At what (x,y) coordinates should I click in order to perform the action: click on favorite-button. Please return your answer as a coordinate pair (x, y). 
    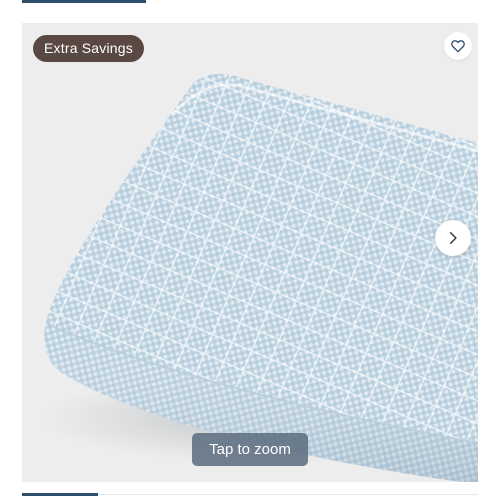
    Looking at the image, I should click on (458, 46).